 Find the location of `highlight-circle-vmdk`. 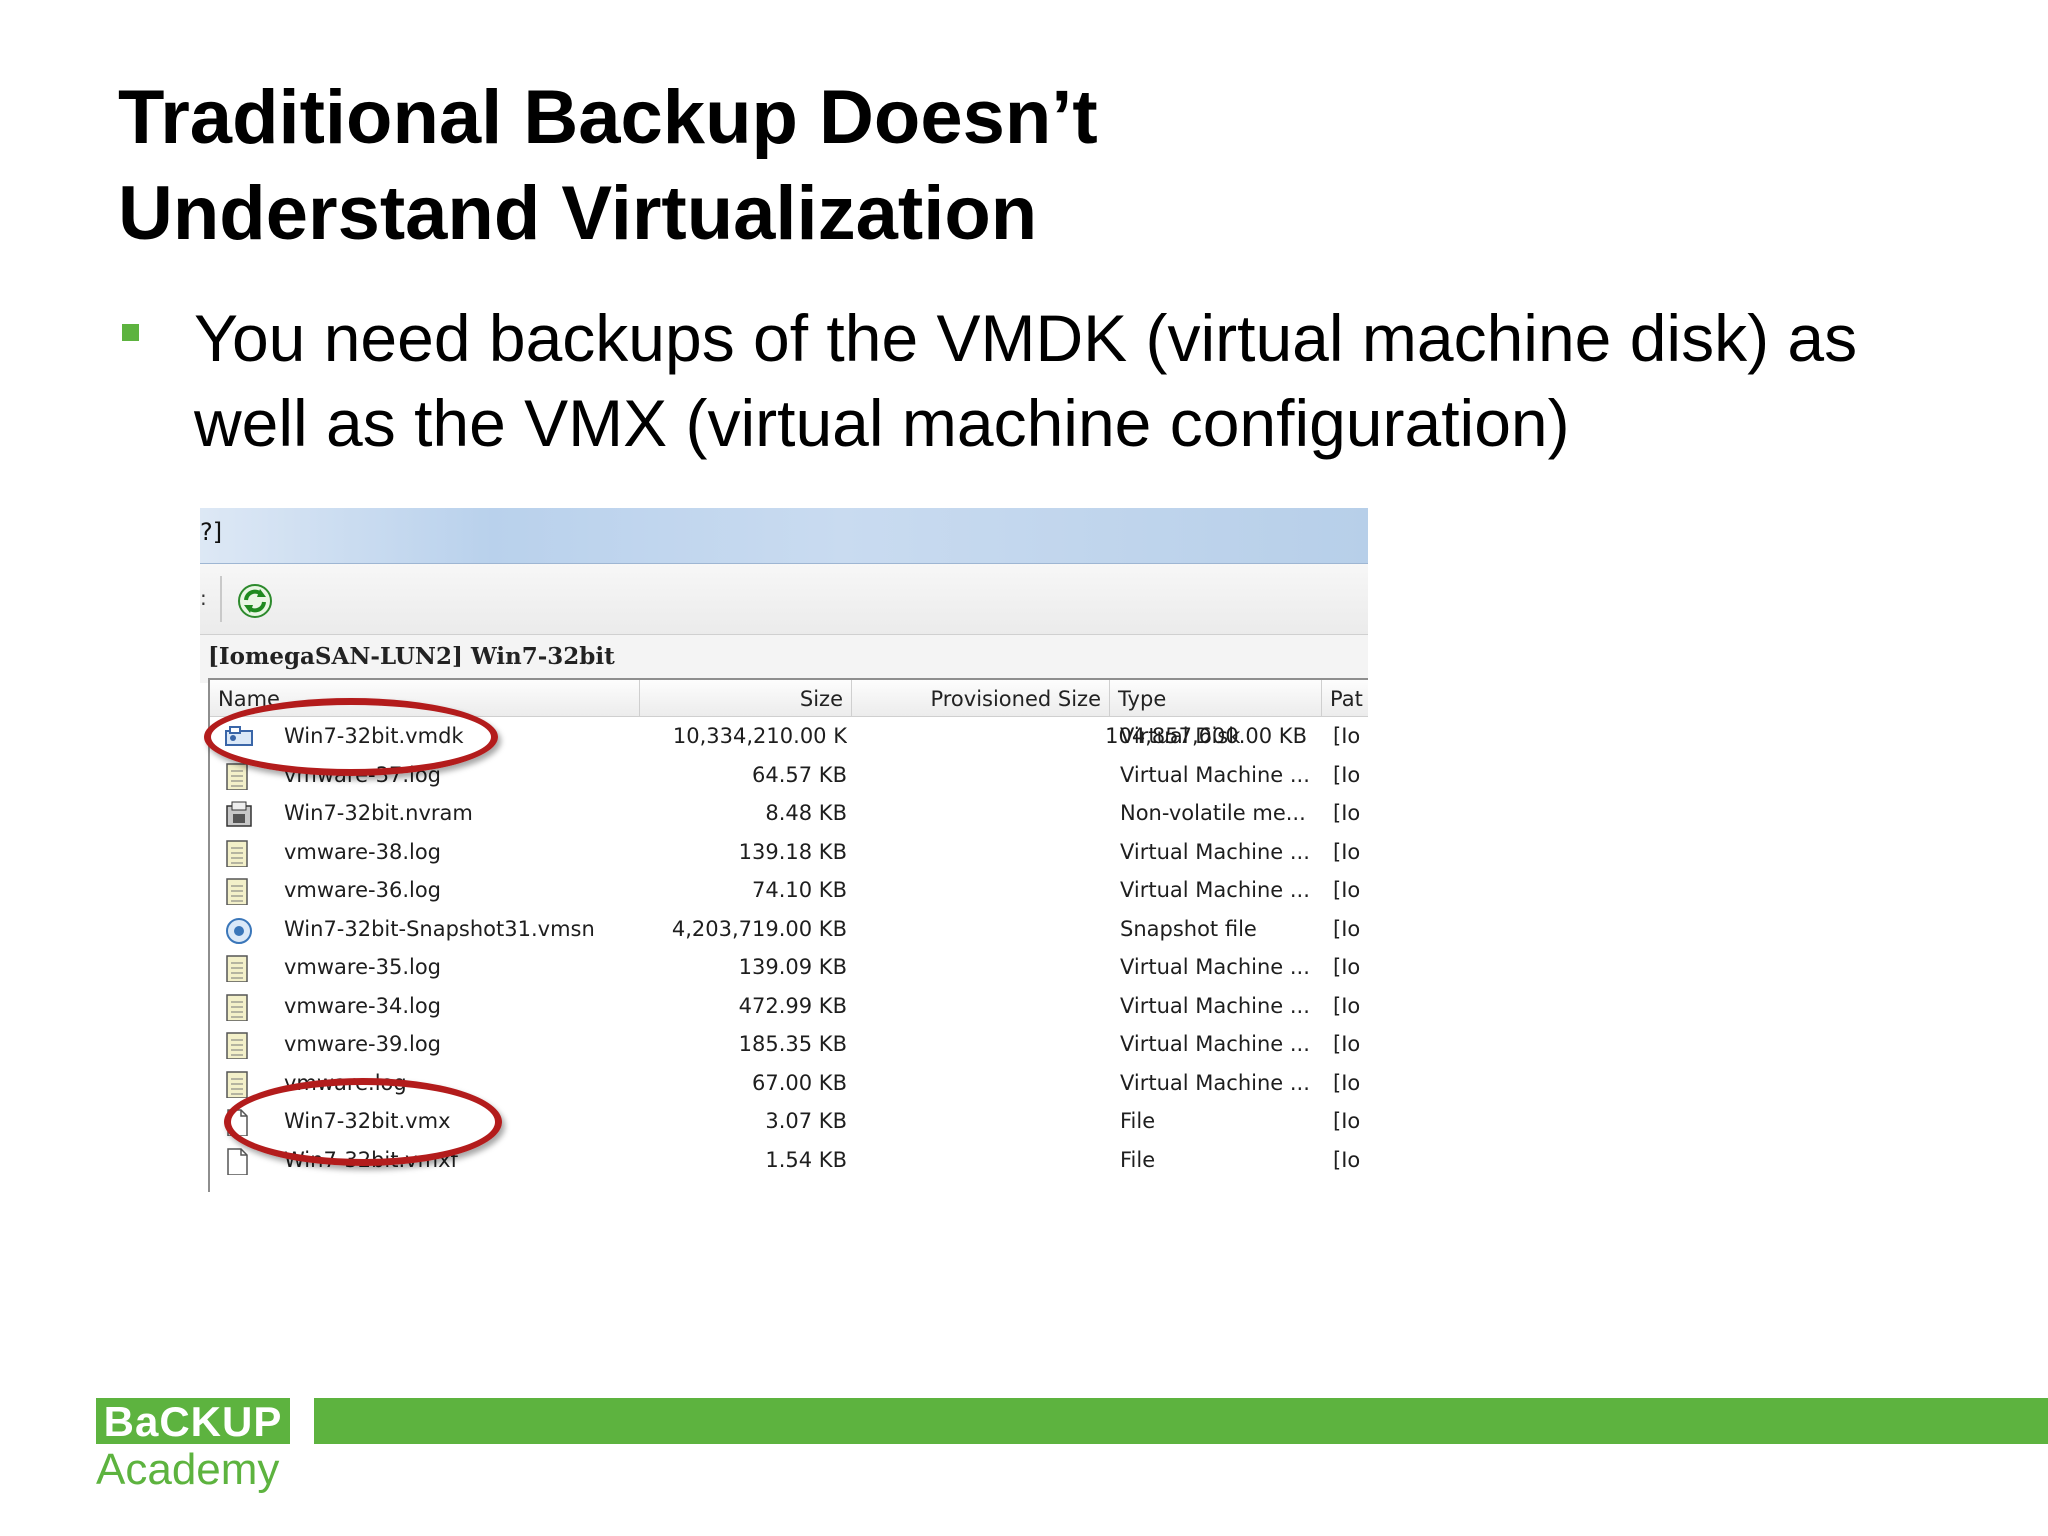

highlight-circle-vmdk is located at coordinates (351, 737).